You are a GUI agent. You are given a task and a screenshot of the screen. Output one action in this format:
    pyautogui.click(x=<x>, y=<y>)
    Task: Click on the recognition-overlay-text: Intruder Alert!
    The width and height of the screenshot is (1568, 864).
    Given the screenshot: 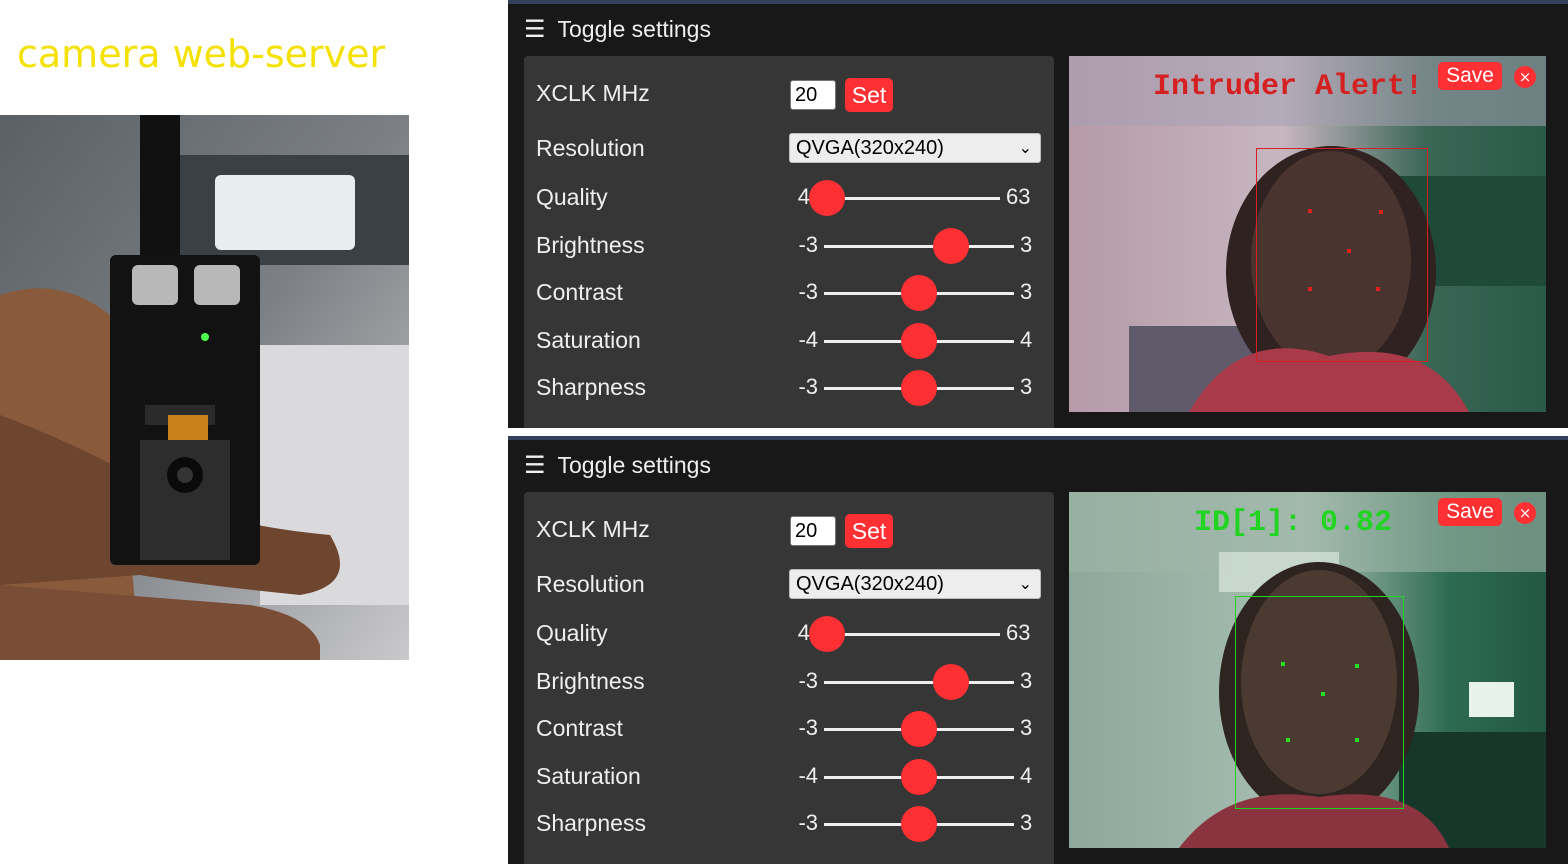 What is the action you would take?
    pyautogui.click(x=1288, y=87)
    